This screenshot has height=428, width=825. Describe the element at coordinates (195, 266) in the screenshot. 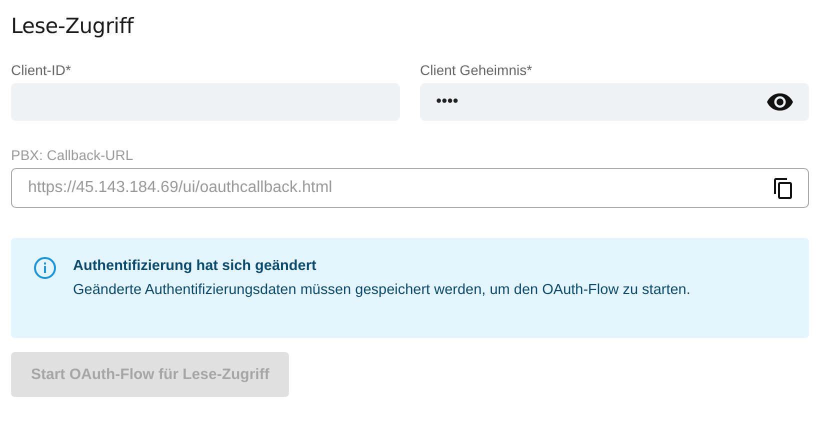

I see `alert-title: Authentifizierung hat sich geändert` at that location.